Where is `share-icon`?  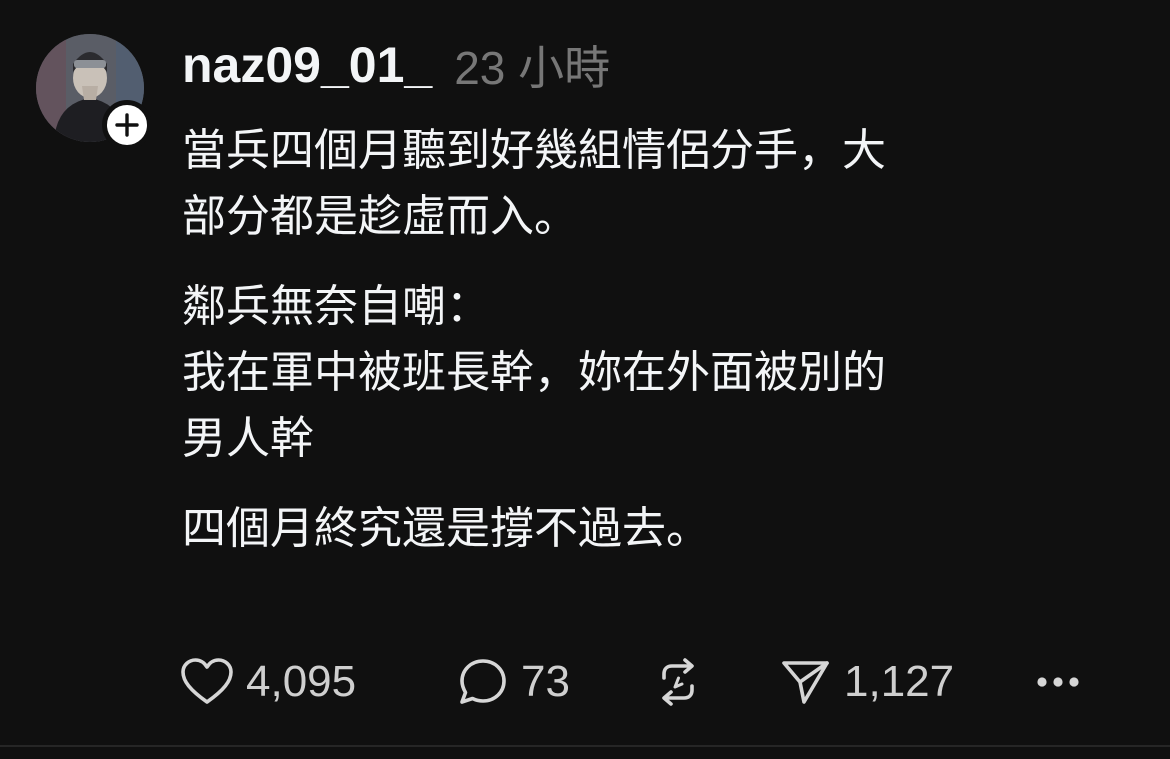 share-icon is located at coordinates (805, 682).